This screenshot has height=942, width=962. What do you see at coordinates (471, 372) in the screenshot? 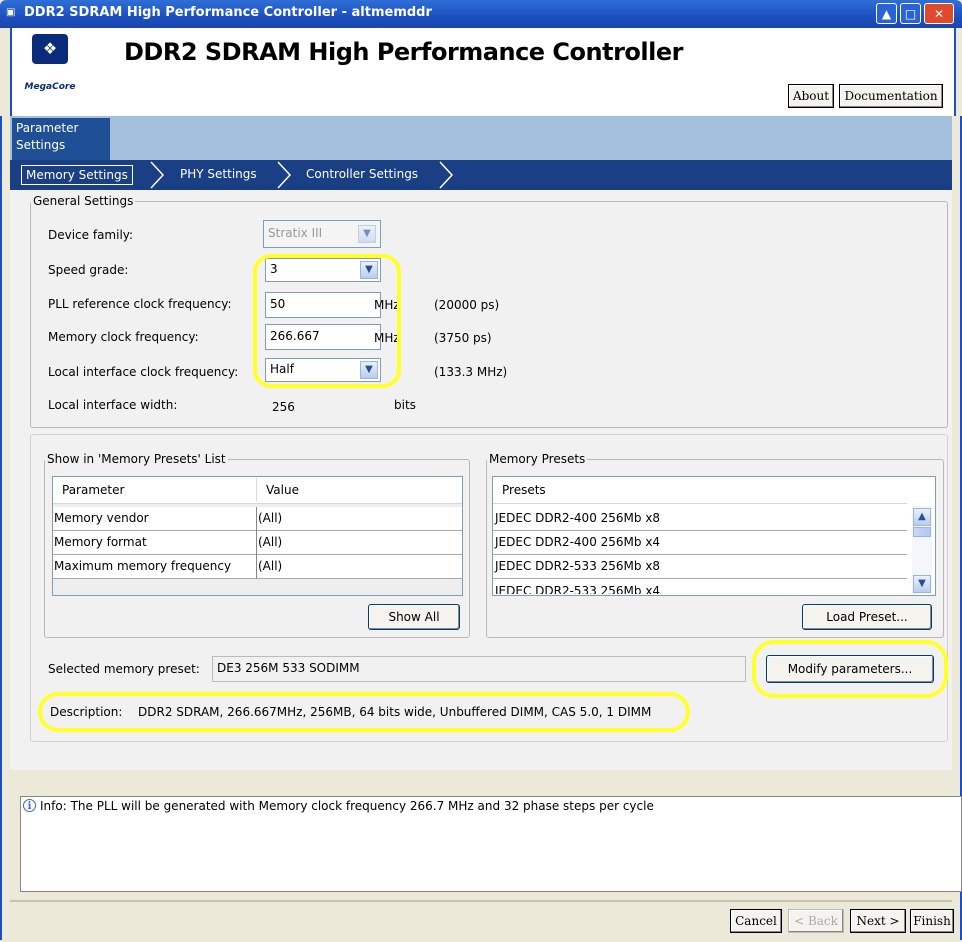
I see `local-clk-freq: (133.3 MHz)` at bounding box center [471, 372].